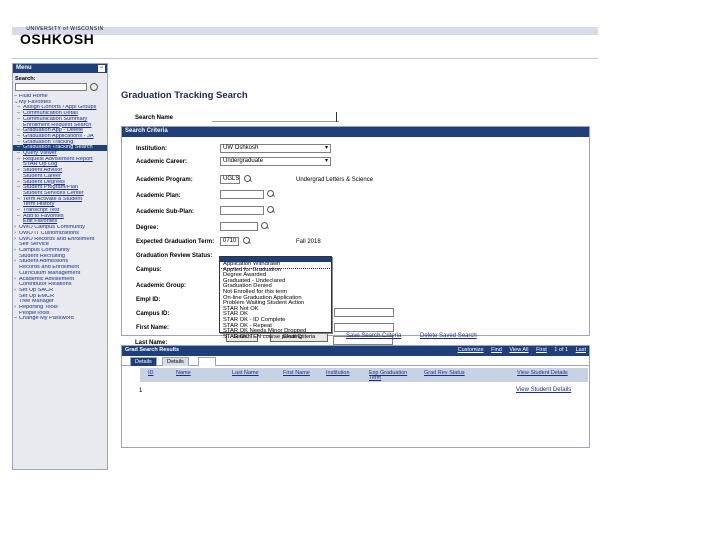  I want to click on exp-grad-term-label: Expected Graduation Term:, so click(175, 242).